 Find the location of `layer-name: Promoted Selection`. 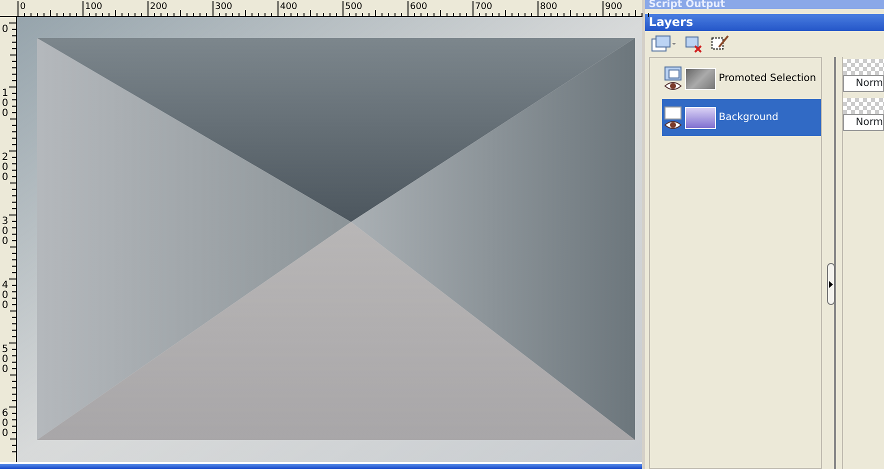

layer-name: Promoted Selection is located at coordinates (767, 79).